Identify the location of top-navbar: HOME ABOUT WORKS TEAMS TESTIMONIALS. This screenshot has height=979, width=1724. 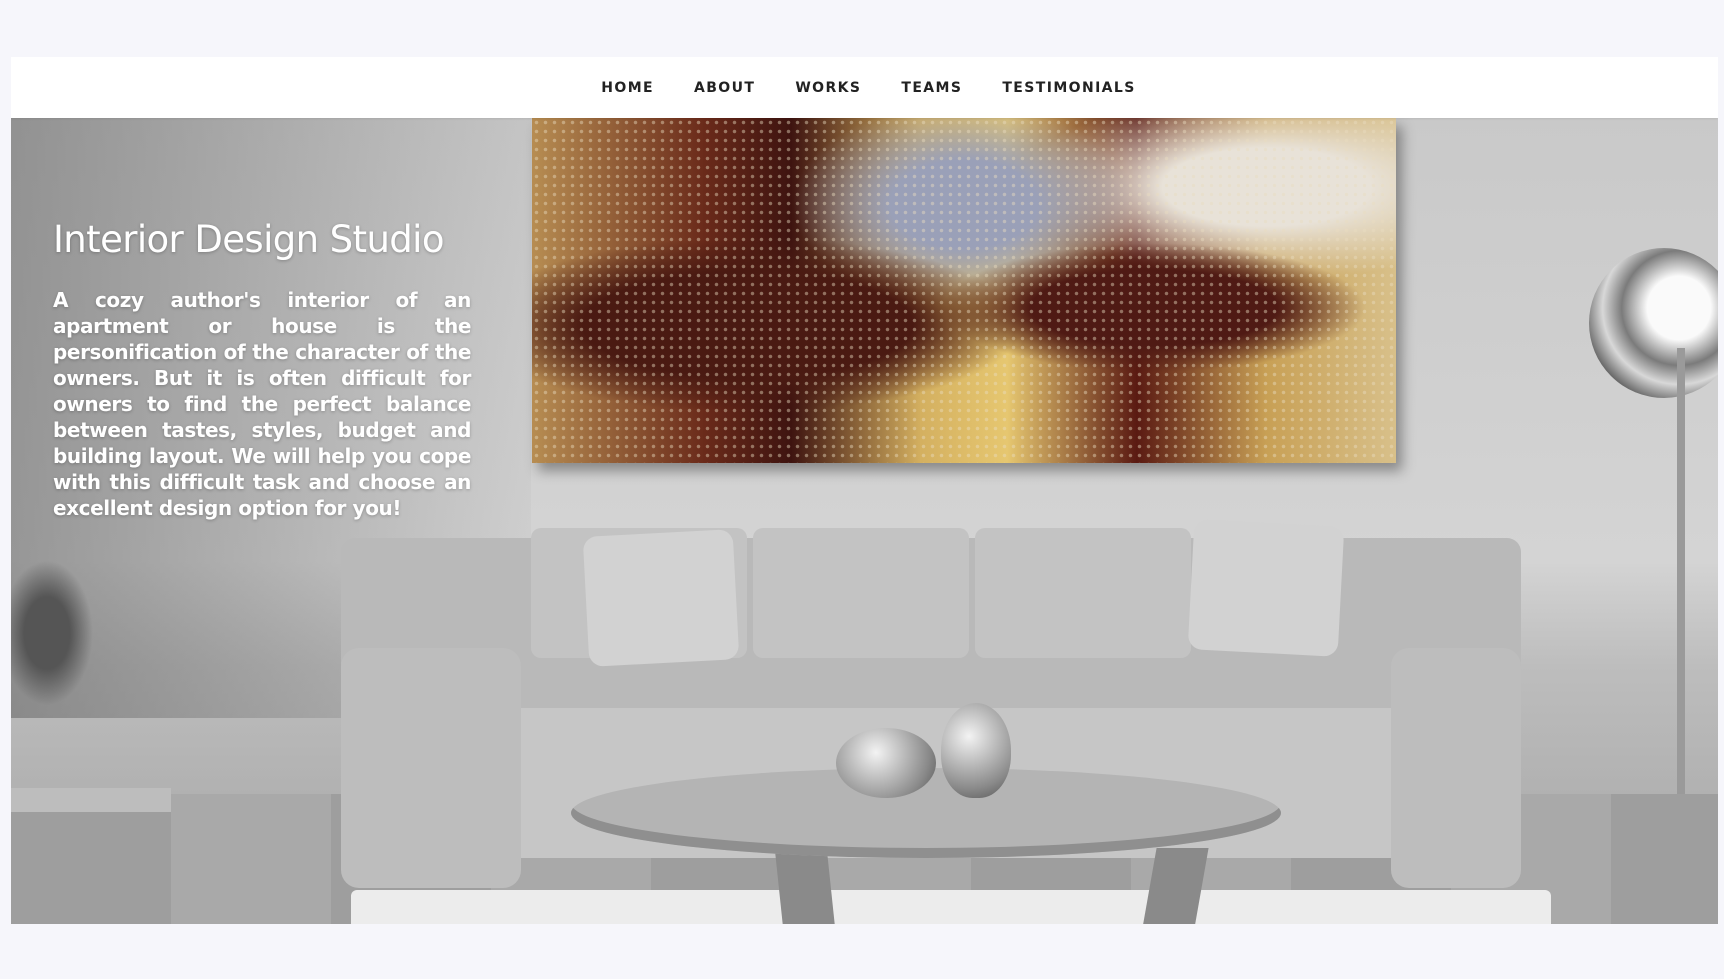
(864, 87).